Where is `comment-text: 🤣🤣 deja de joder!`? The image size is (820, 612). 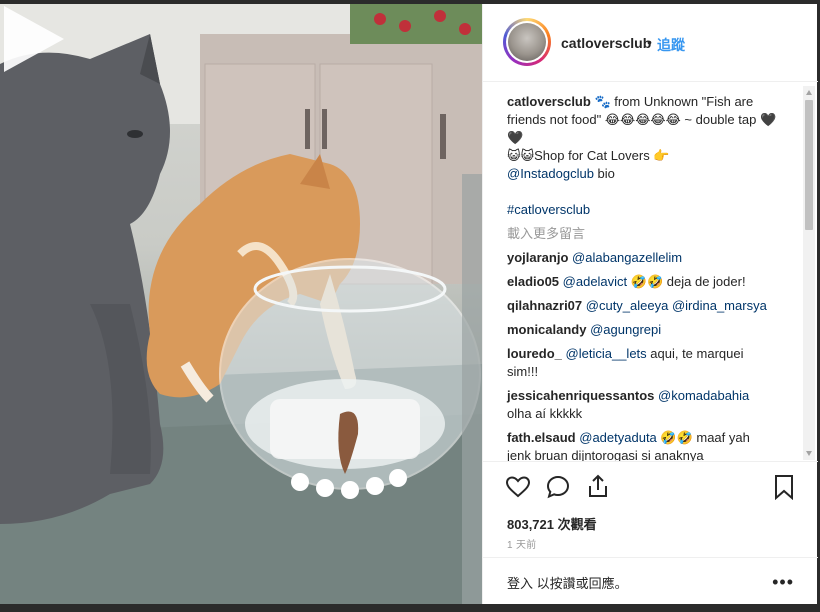 comment-text: 🤣🤣 deja de joder! is located at coordinates (686, 281).